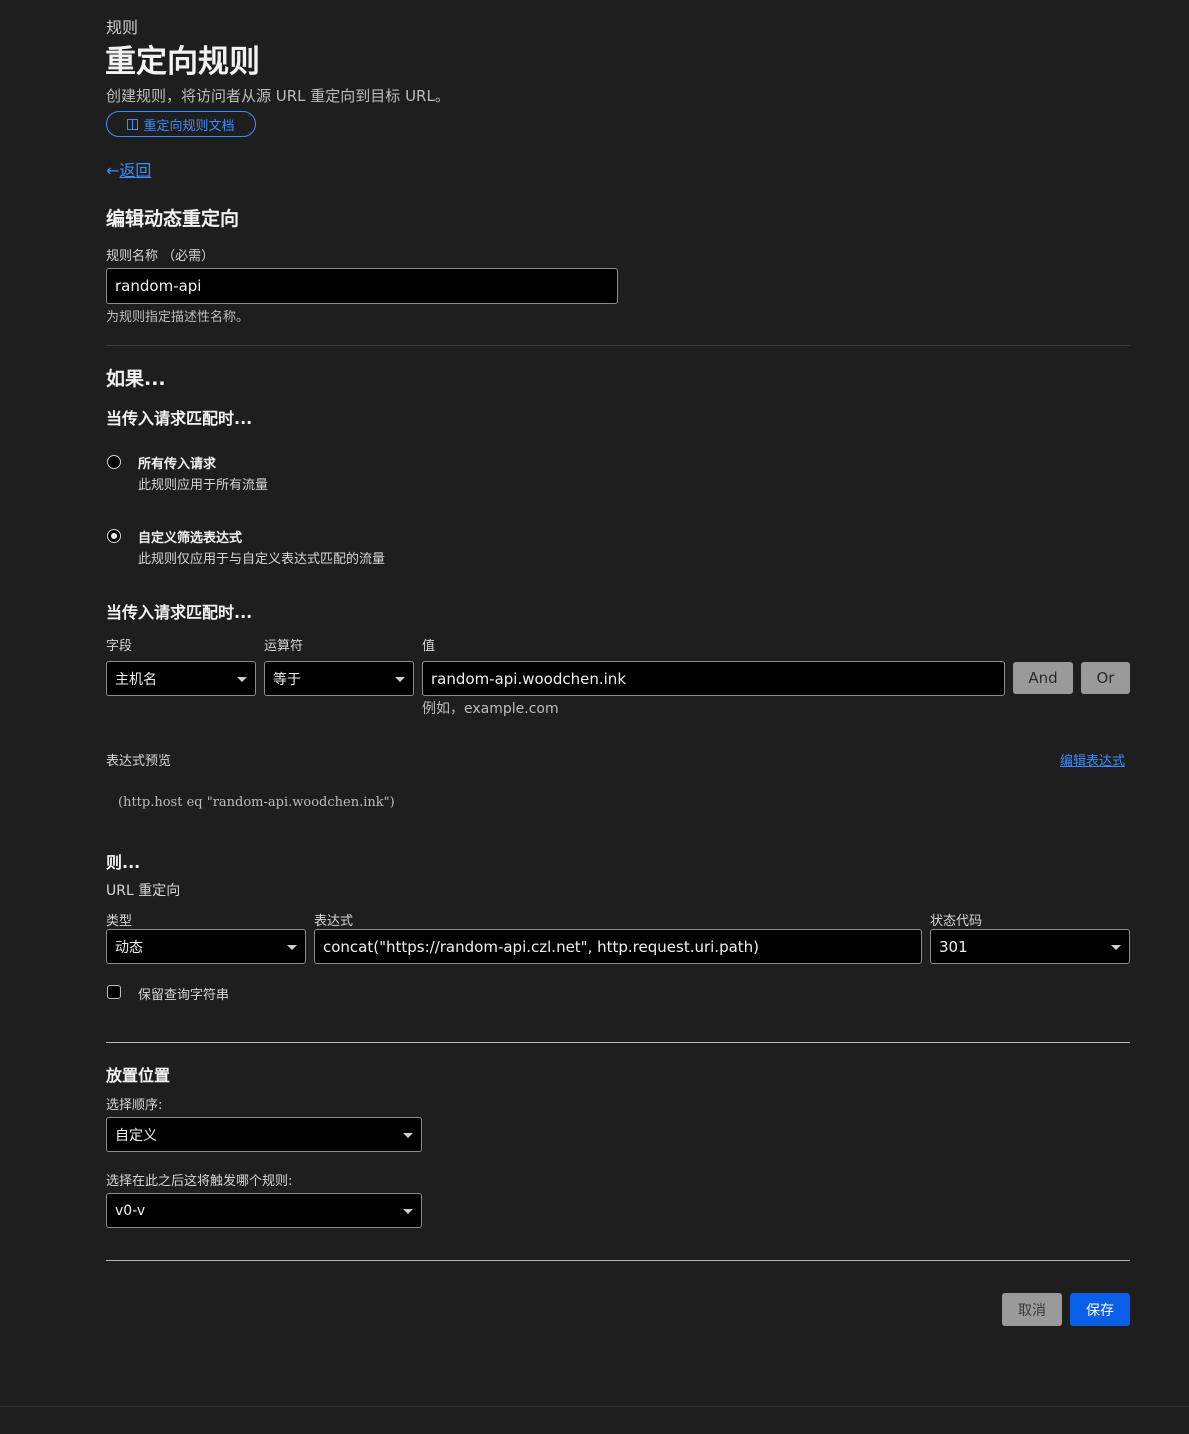 The width and height of the screenshot is (1189, 1434). Describe the element at coordinates (262, 559) in the screenshot. I see `radio-custom-filter-desc: 此规则仅应用于与自定义表达式匹配的流量` at that location.